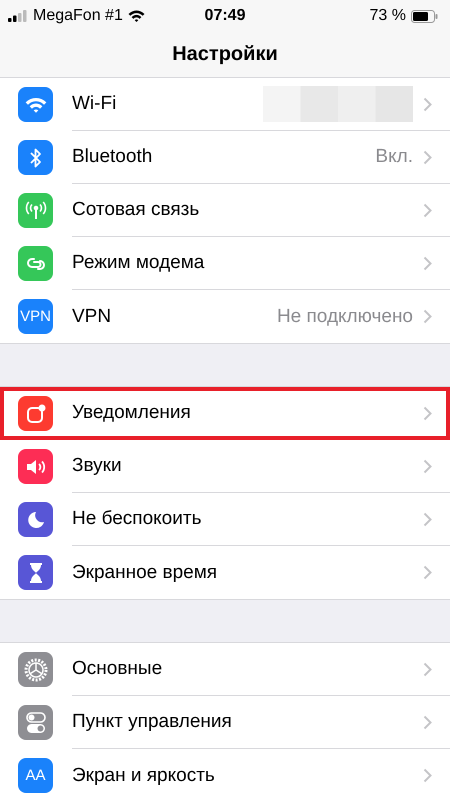  What do you see at coordinates (225, 104) in the screenshot?
I see `settings-row: Wi-Fi` at bounding box center [225, 104].